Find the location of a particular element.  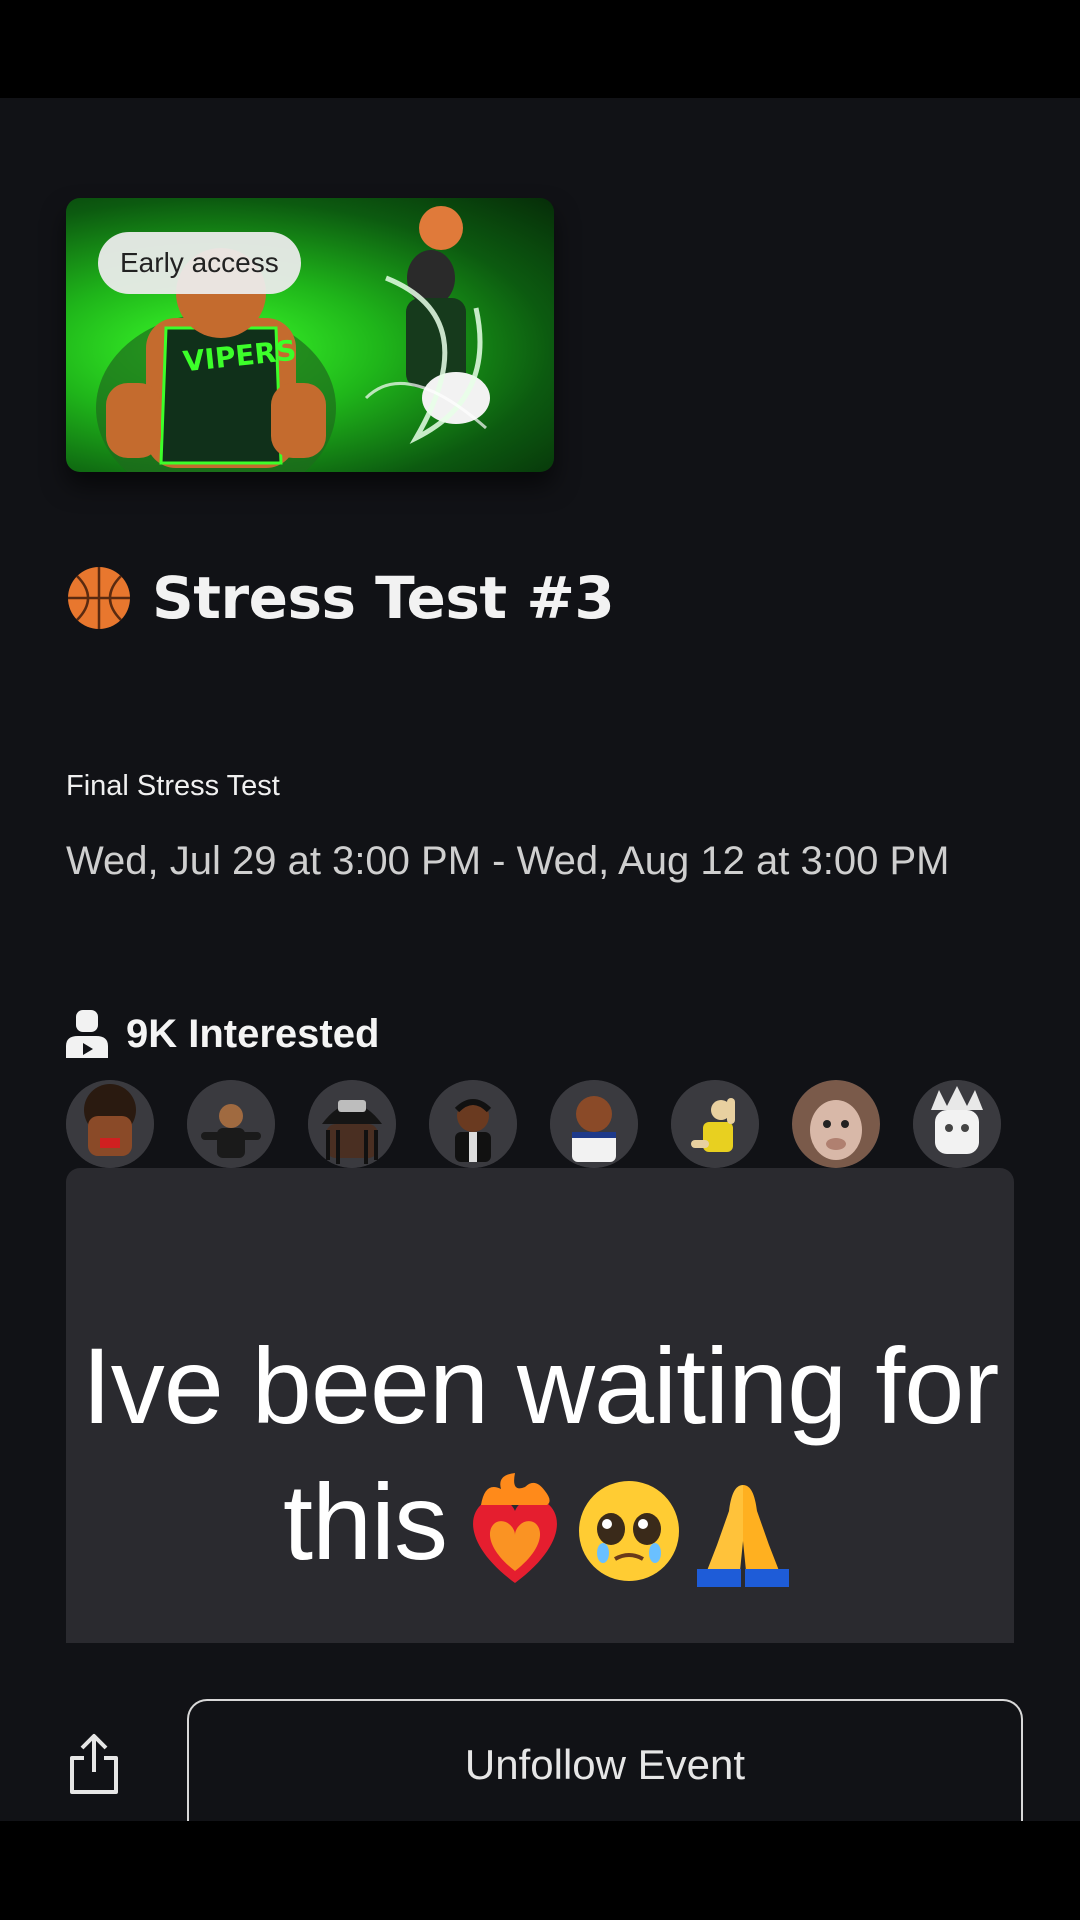

unfollow-event-button: Unfollow Event is located at coordinates (605, 1760).